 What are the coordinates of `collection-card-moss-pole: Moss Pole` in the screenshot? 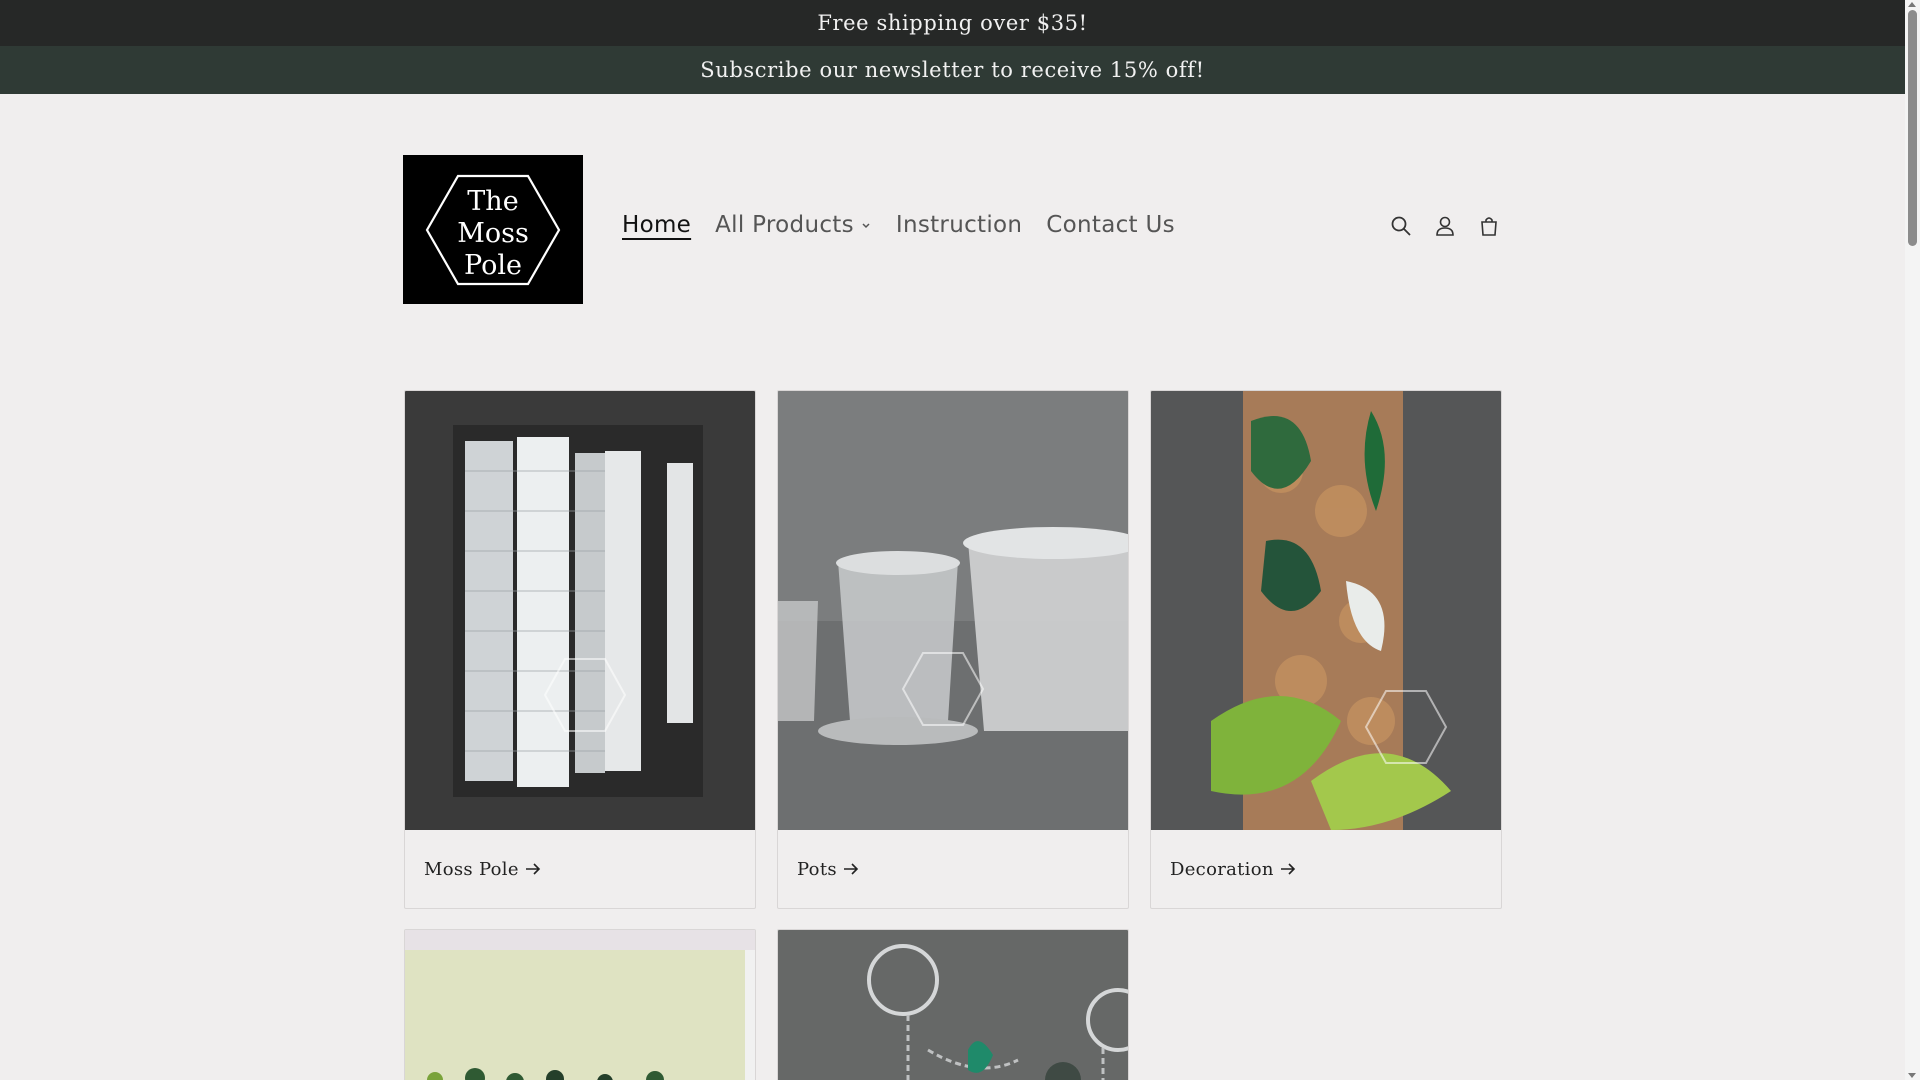 It's located at (580, 649).